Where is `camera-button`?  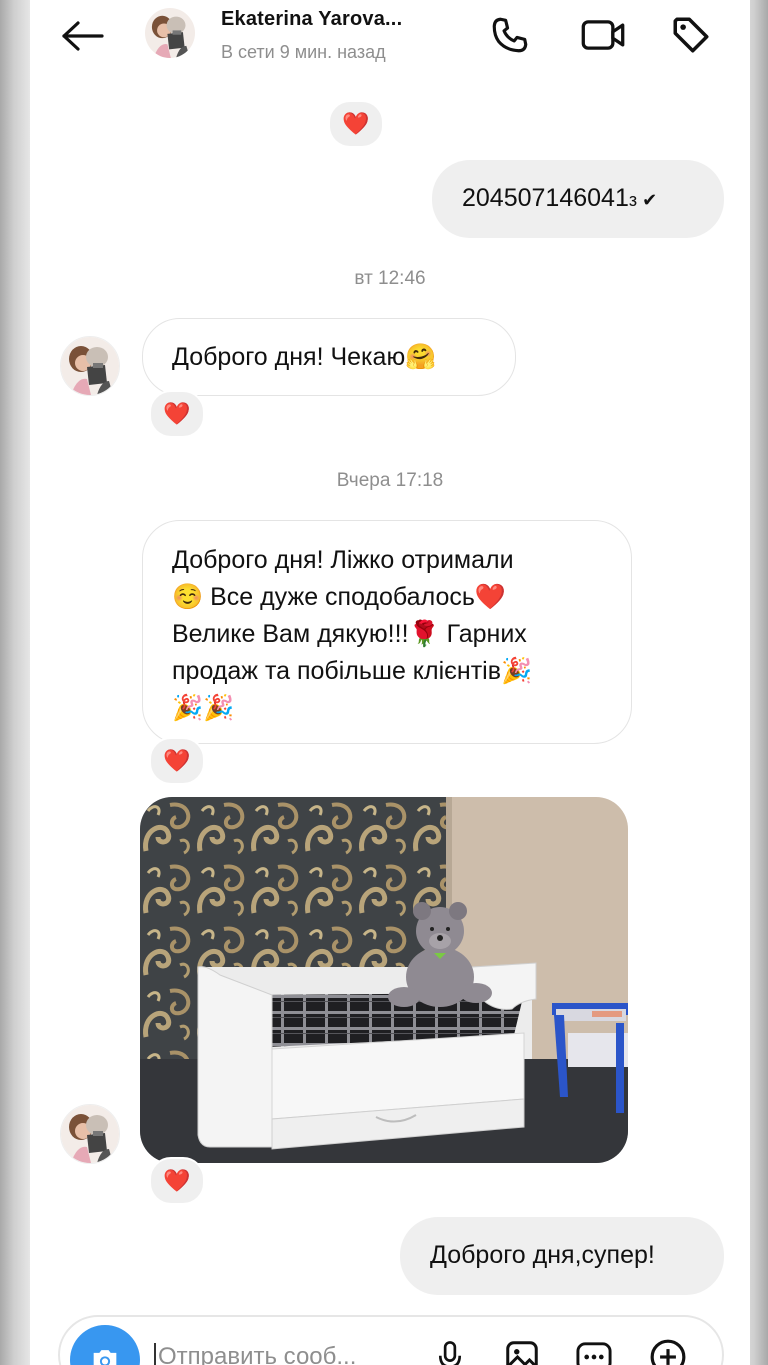 camera-button is located at coordinates (105, 1345).